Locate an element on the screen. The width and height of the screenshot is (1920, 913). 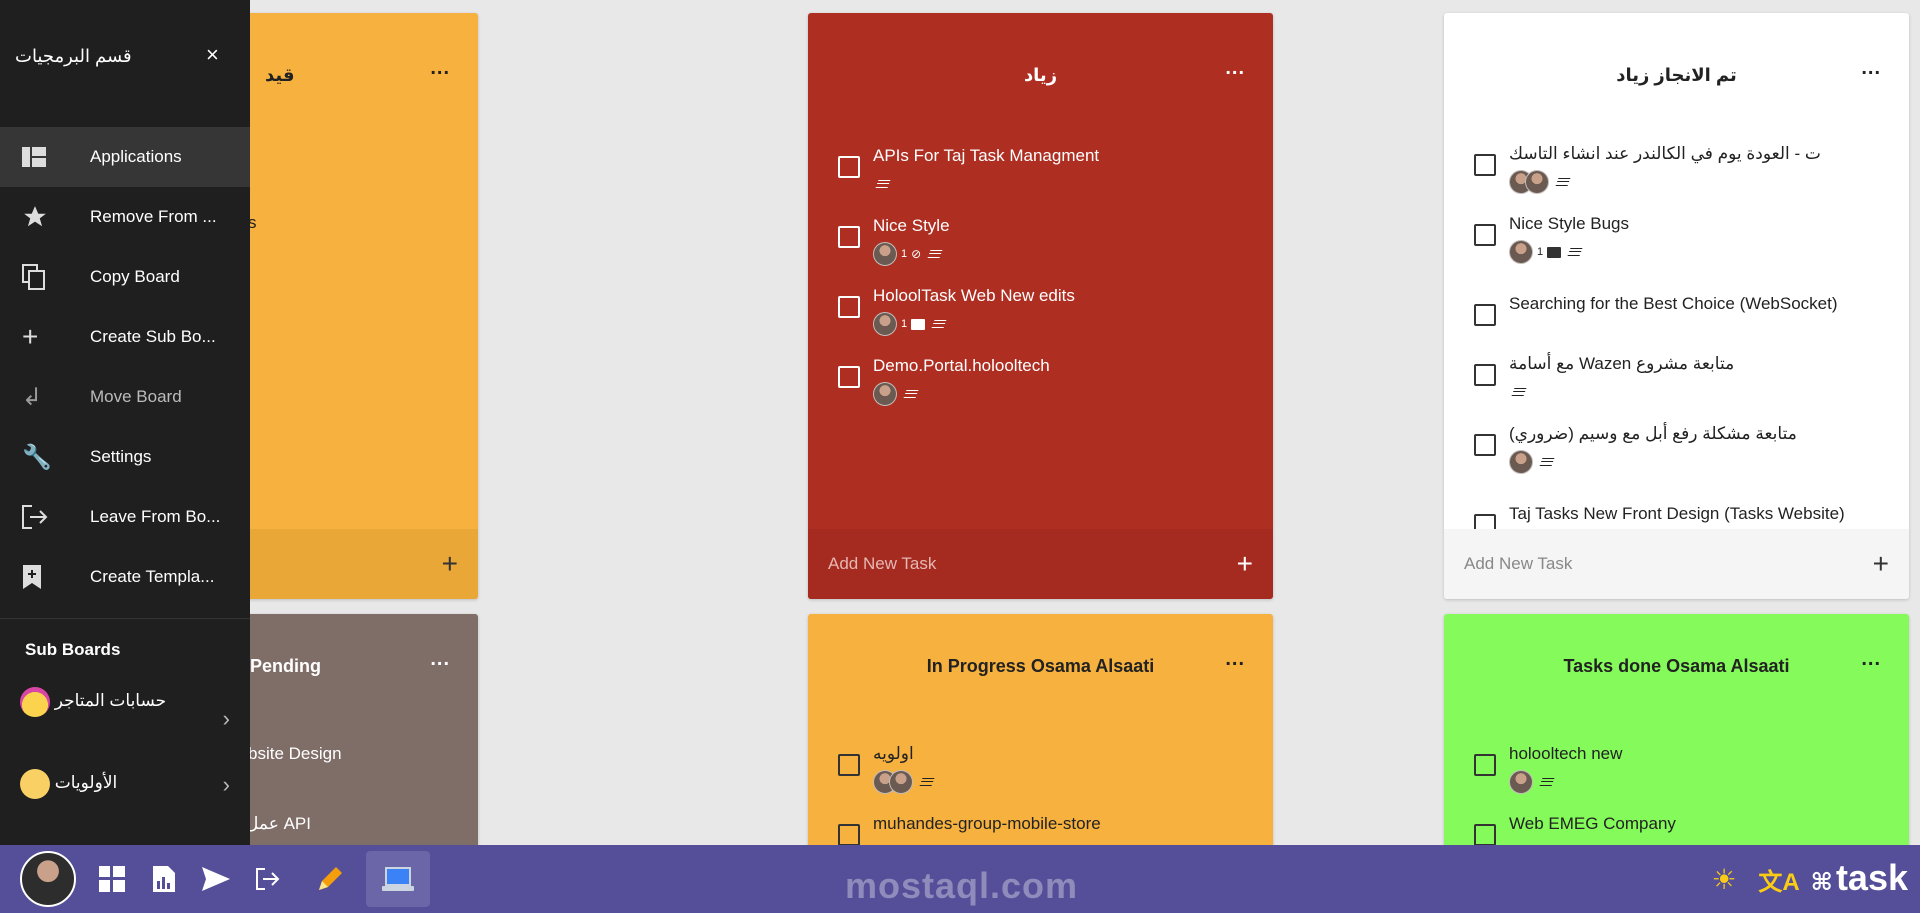
task-title: Nice Style Bugs is located at coordinates (1569, 223).